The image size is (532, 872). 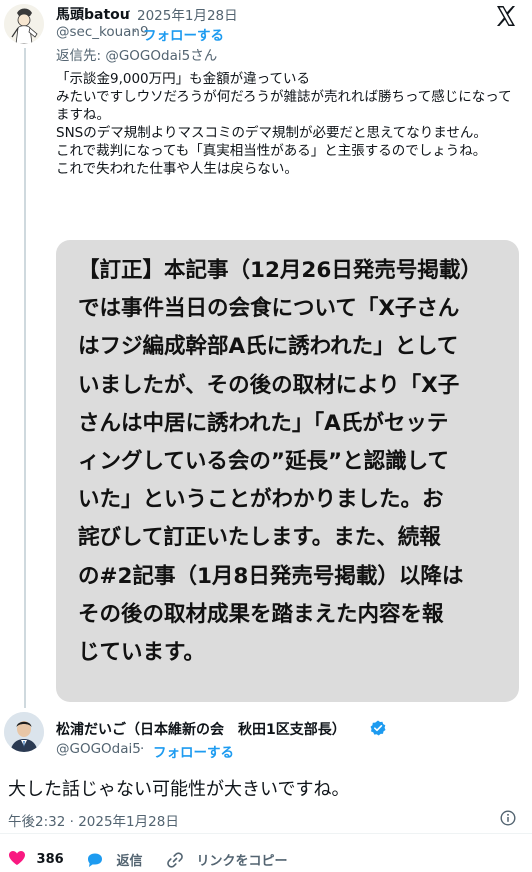 I want to click on avatar-batou, so click(x=24, y=24).